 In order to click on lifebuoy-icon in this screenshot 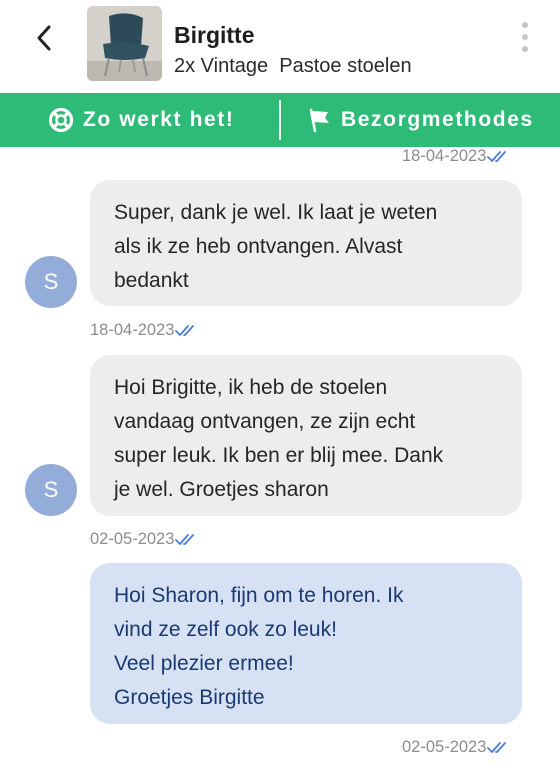, I will do `click(61, 120)`.